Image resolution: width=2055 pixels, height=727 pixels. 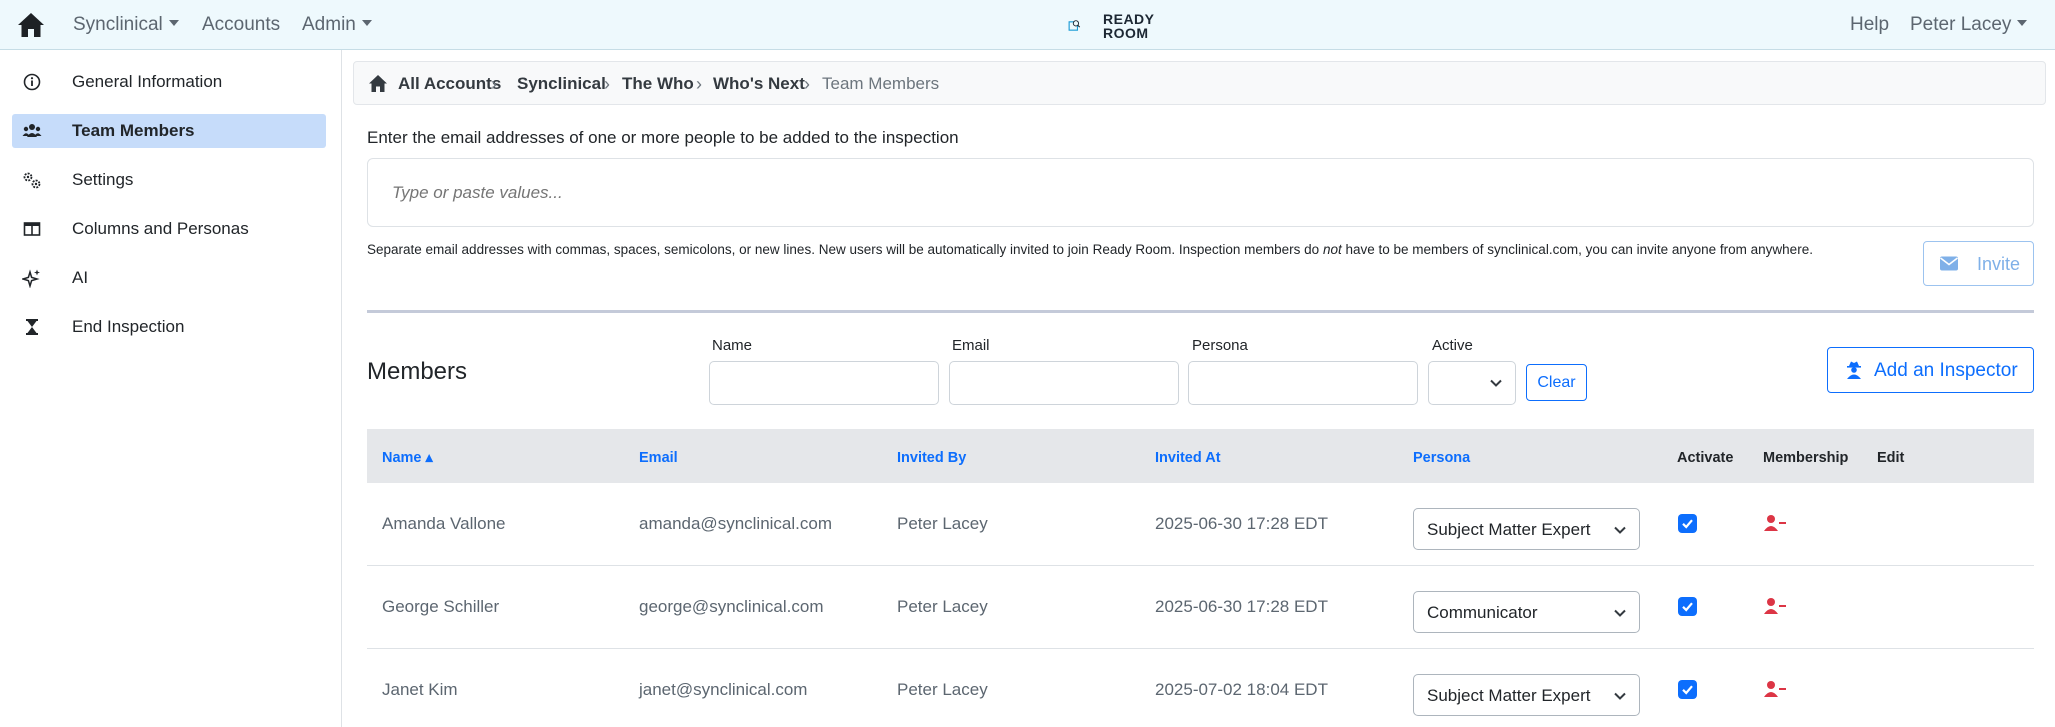 What do you see at coordinates (133, 130) in the screenshot?
I see `sidebar-item-label: Team Members` at bounding box center [133, 130].